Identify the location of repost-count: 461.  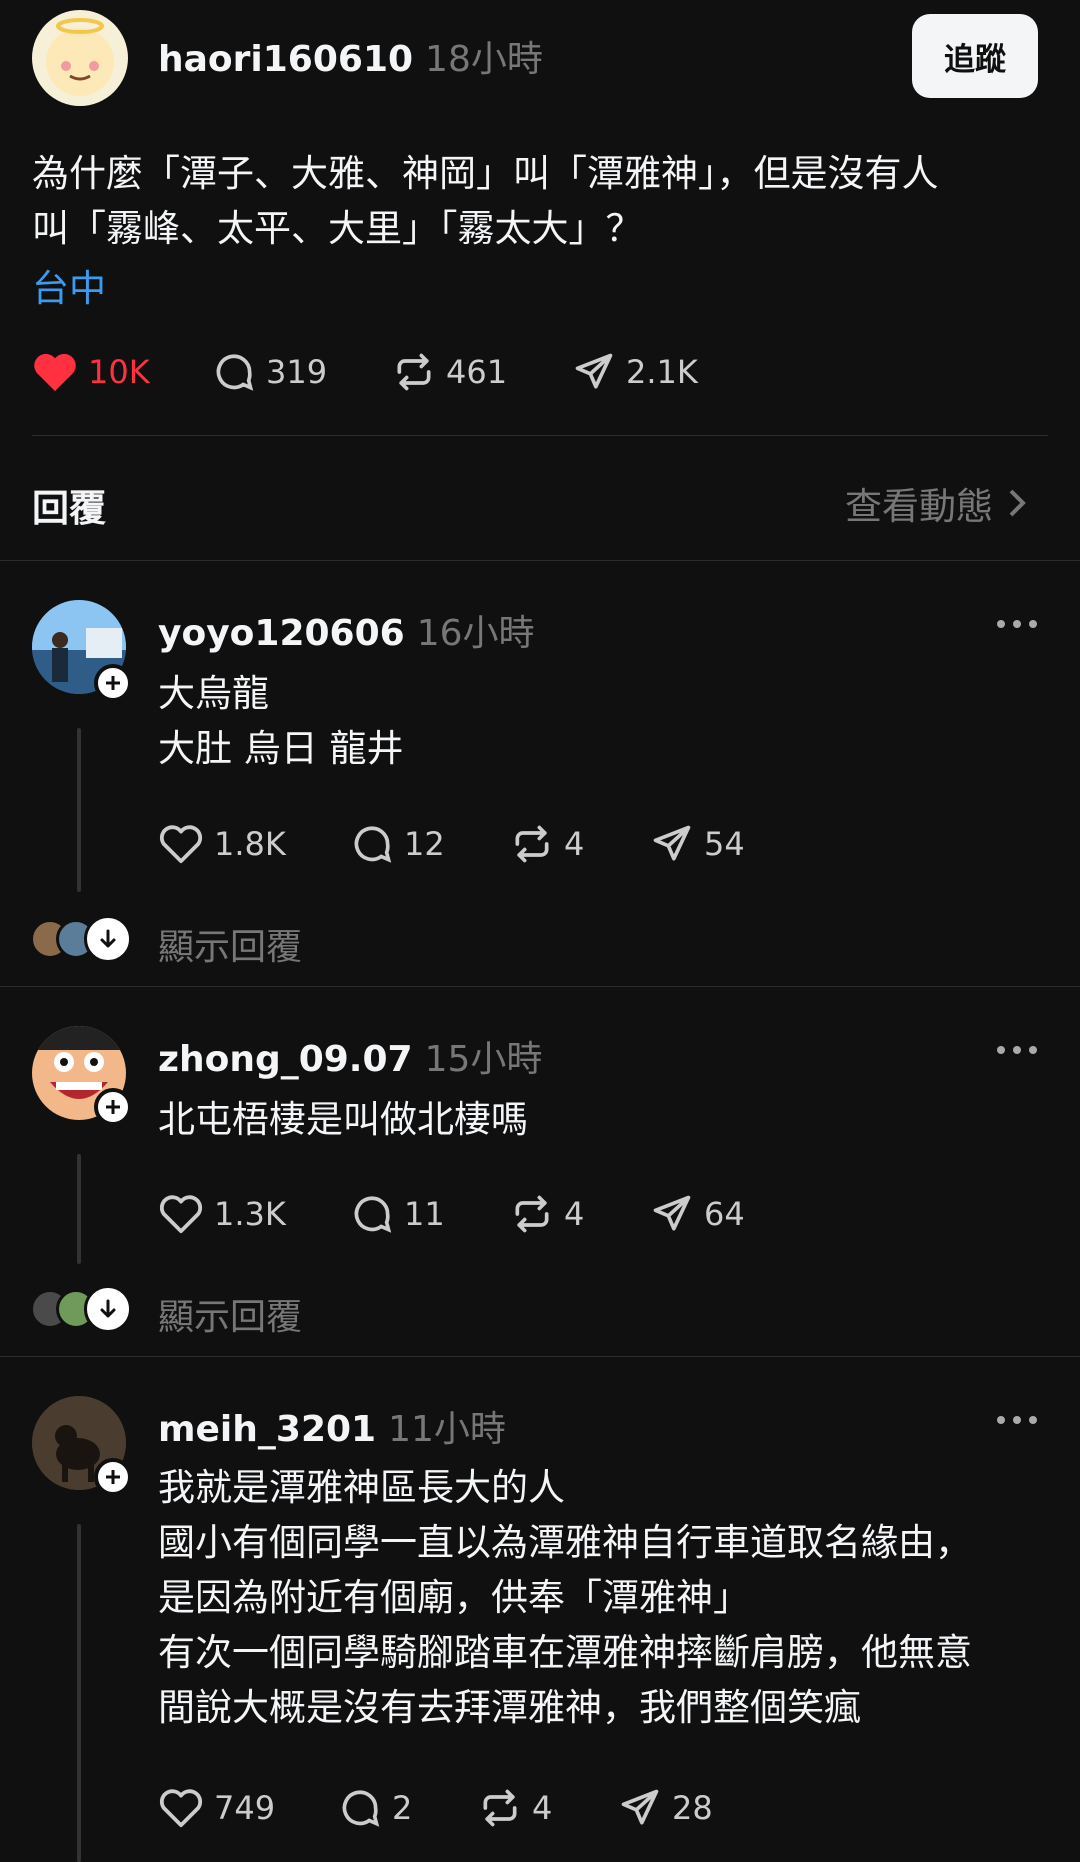
(477, 372).